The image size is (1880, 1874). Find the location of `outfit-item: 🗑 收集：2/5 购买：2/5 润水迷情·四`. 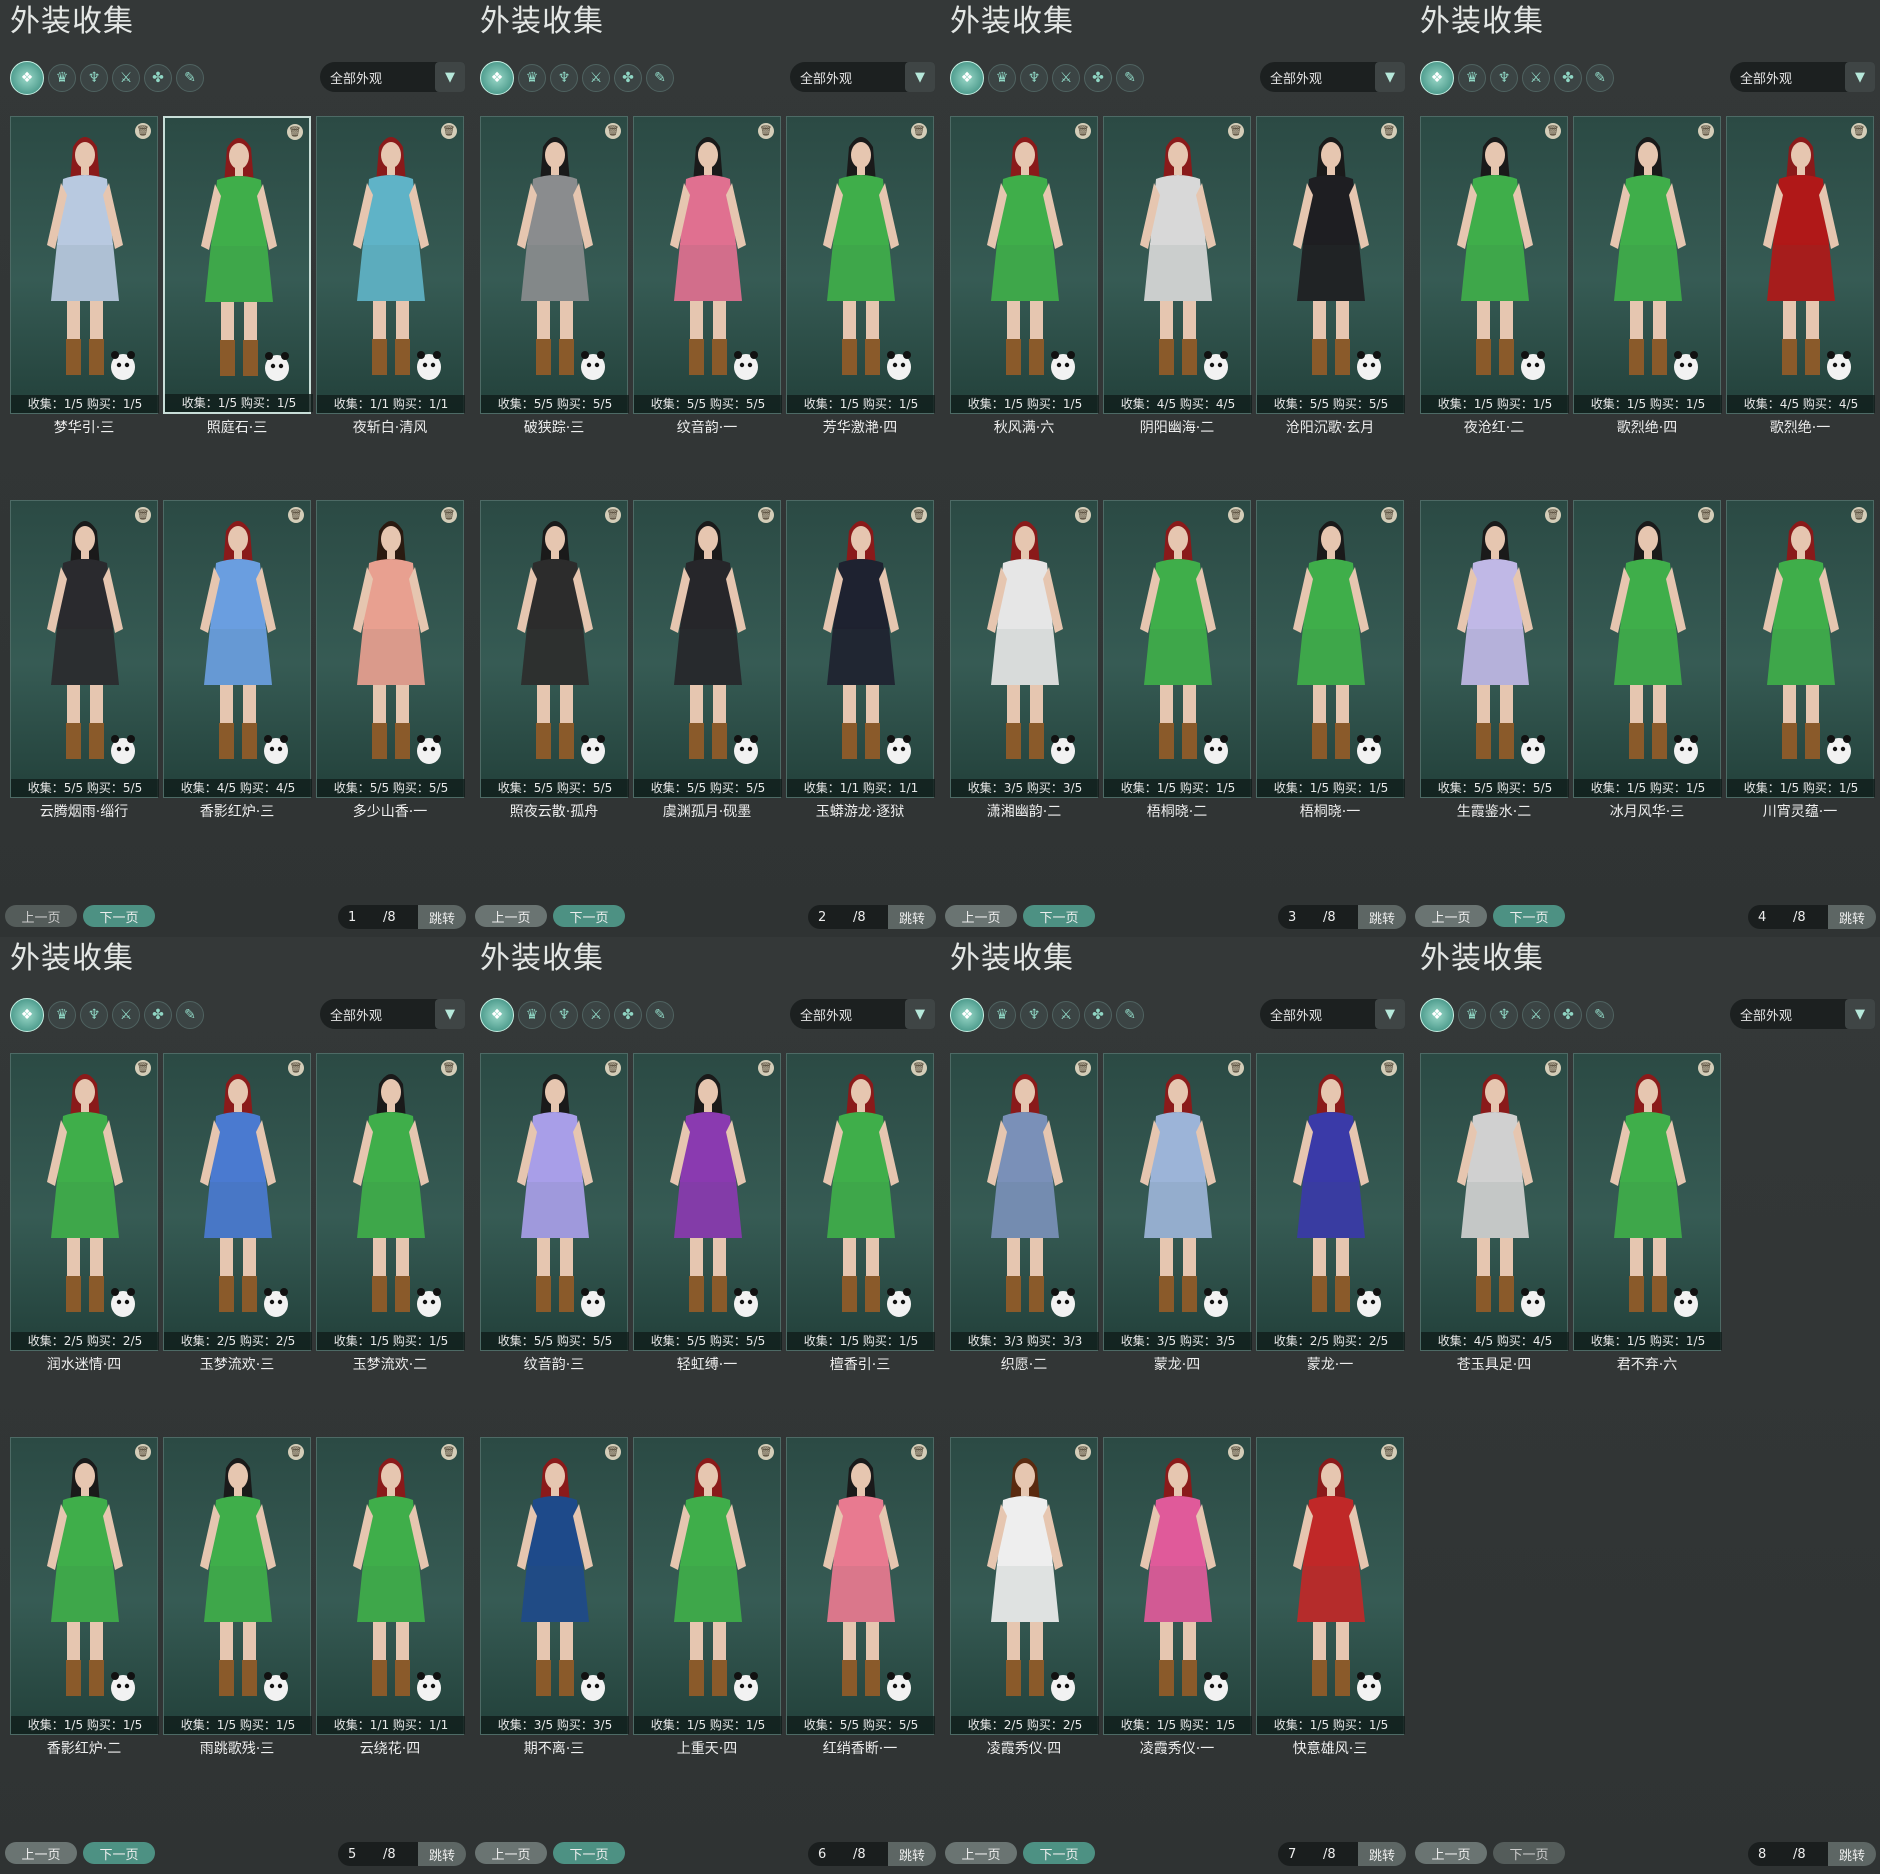

outfit-item: 🗑 收集：2/5 购买：2/5 润水迷情·四 is located at coordinates (84, 1245).